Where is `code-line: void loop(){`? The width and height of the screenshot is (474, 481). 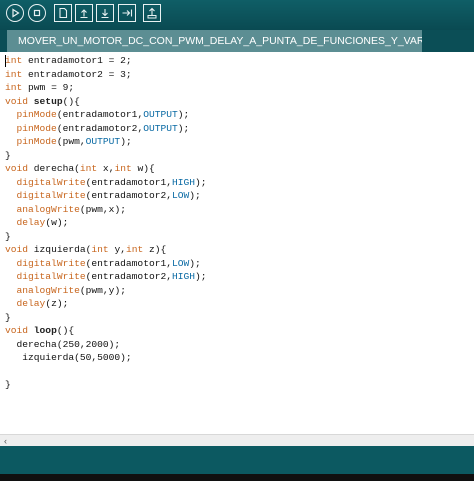 code-line: void loop(){ is located at coordinates (40, 330).